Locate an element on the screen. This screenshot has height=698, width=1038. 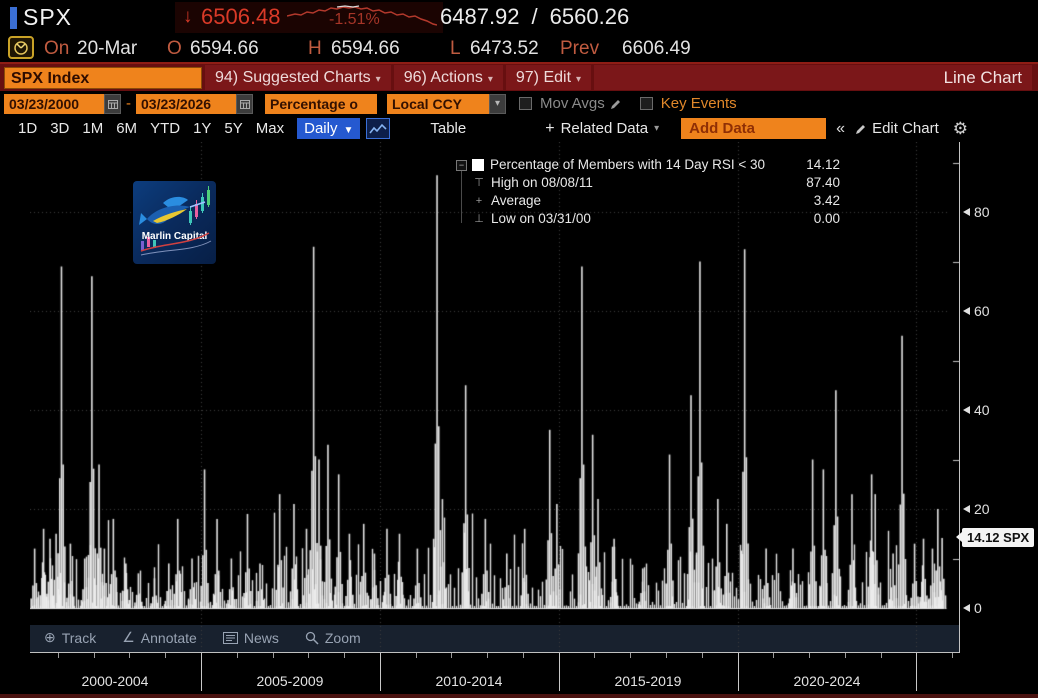
legend-collapse-button: − is located at coordinates (461, 165).